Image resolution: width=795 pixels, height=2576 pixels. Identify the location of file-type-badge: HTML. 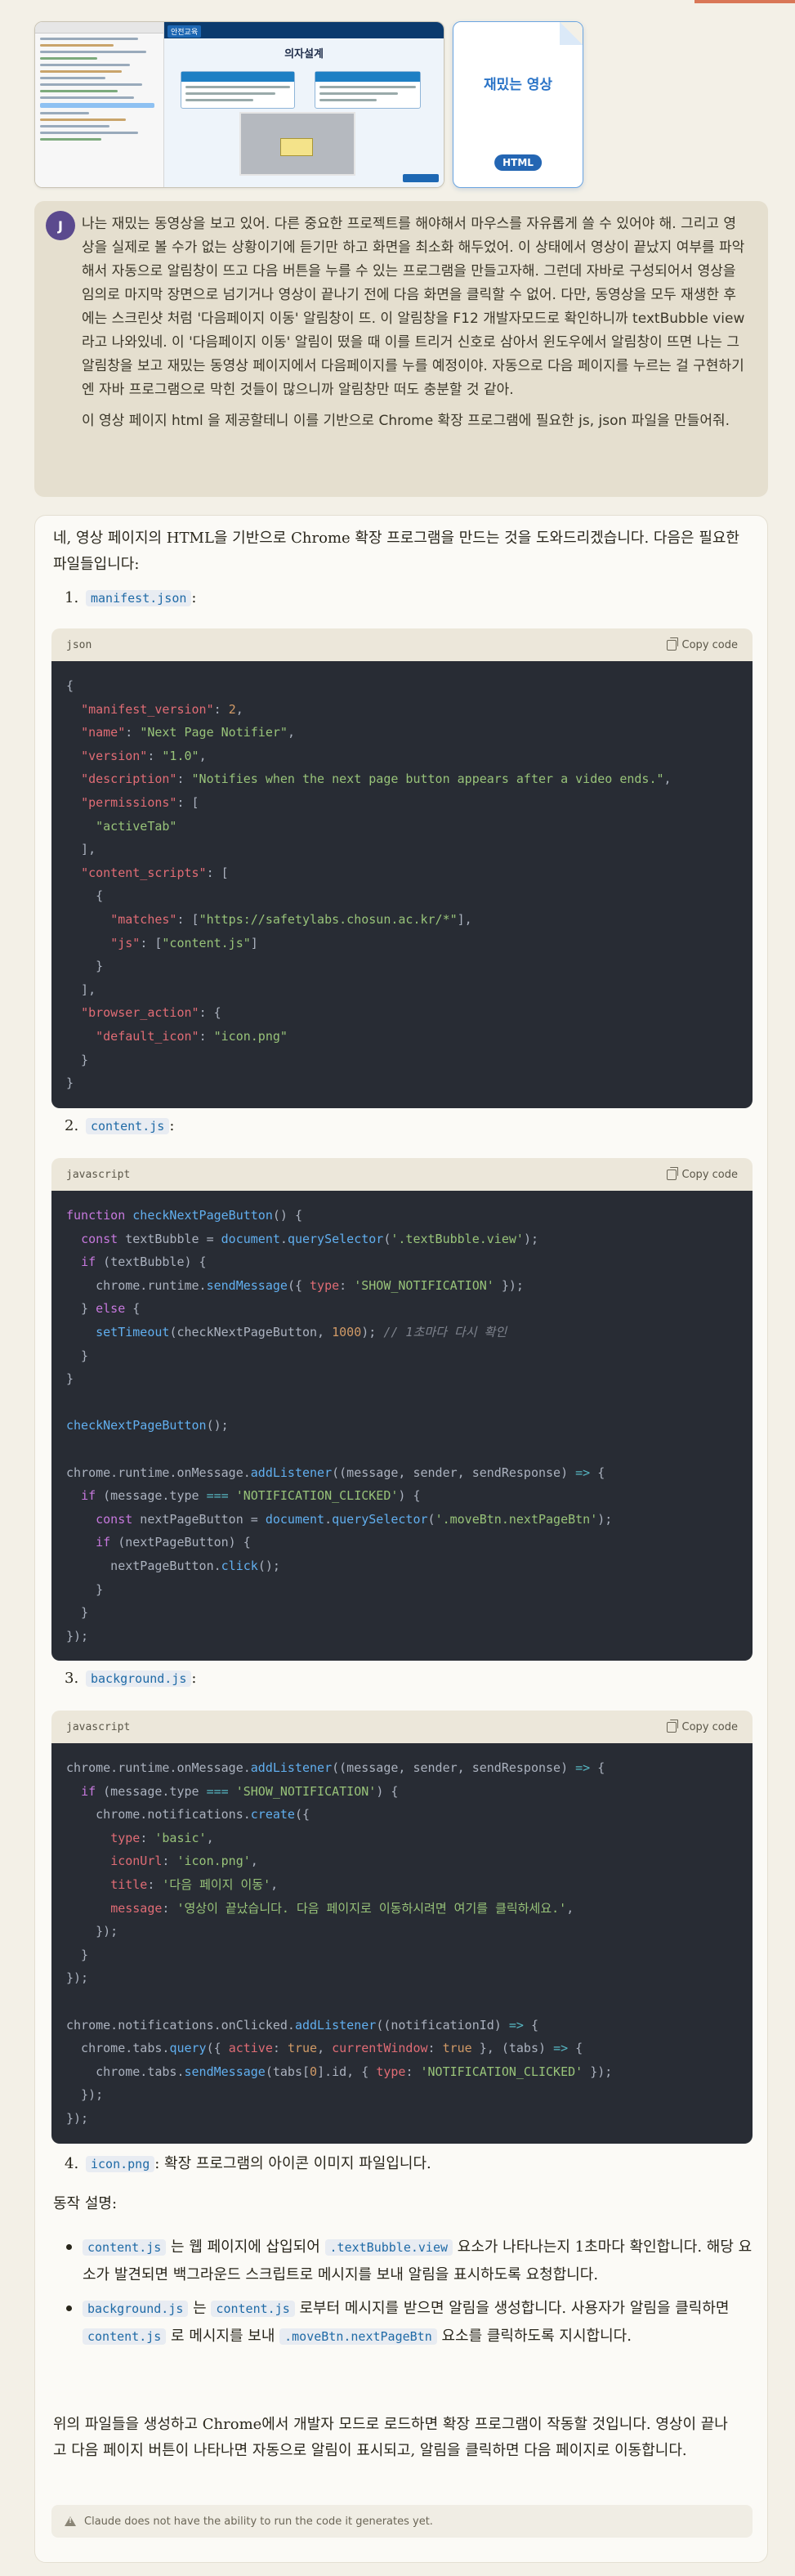
(518, 162).